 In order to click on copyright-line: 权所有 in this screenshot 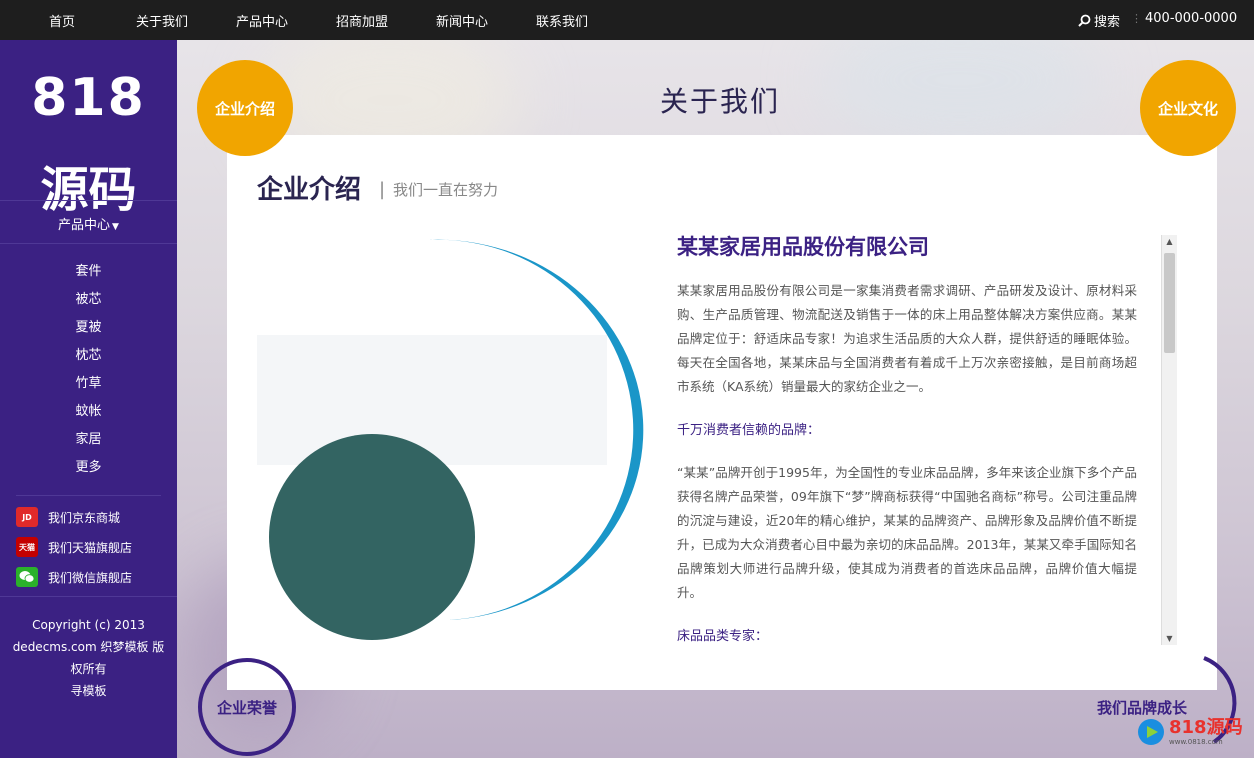, I will do `click(88, 669)`.